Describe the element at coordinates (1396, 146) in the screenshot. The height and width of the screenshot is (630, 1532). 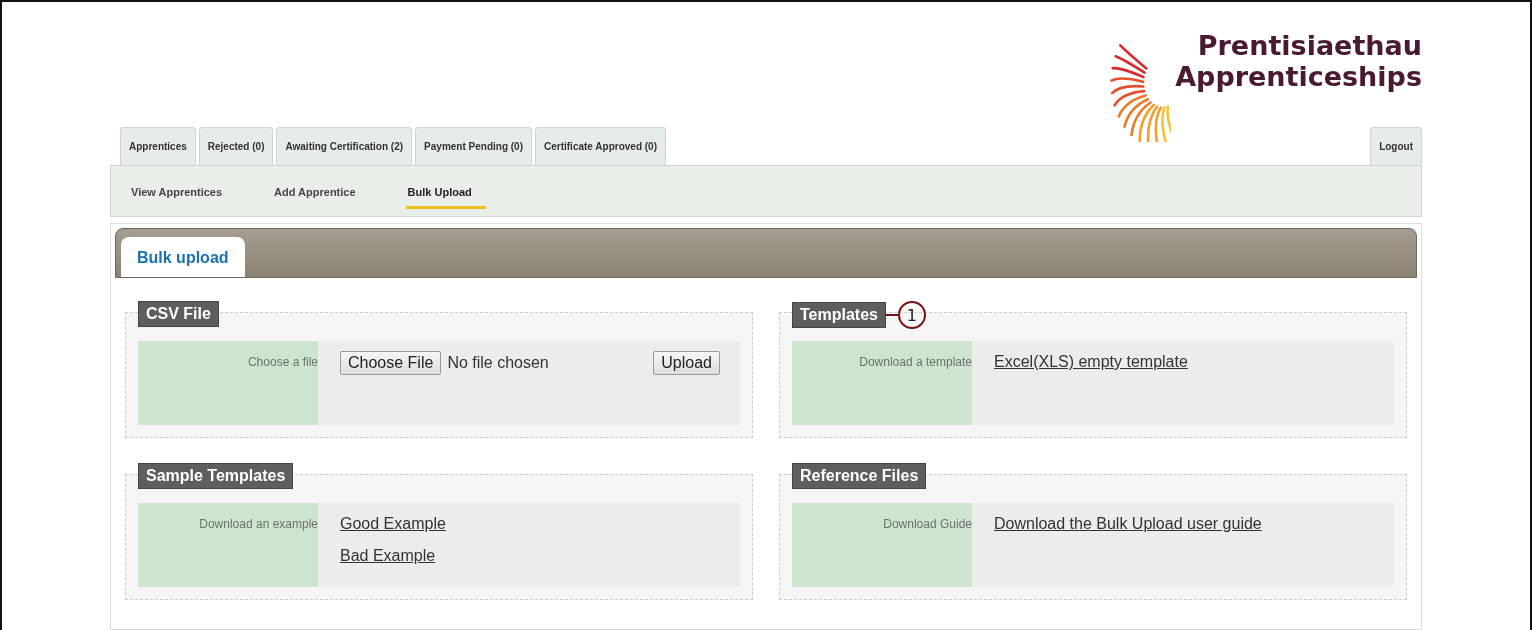
I see `logout-button: Logout` at that location.